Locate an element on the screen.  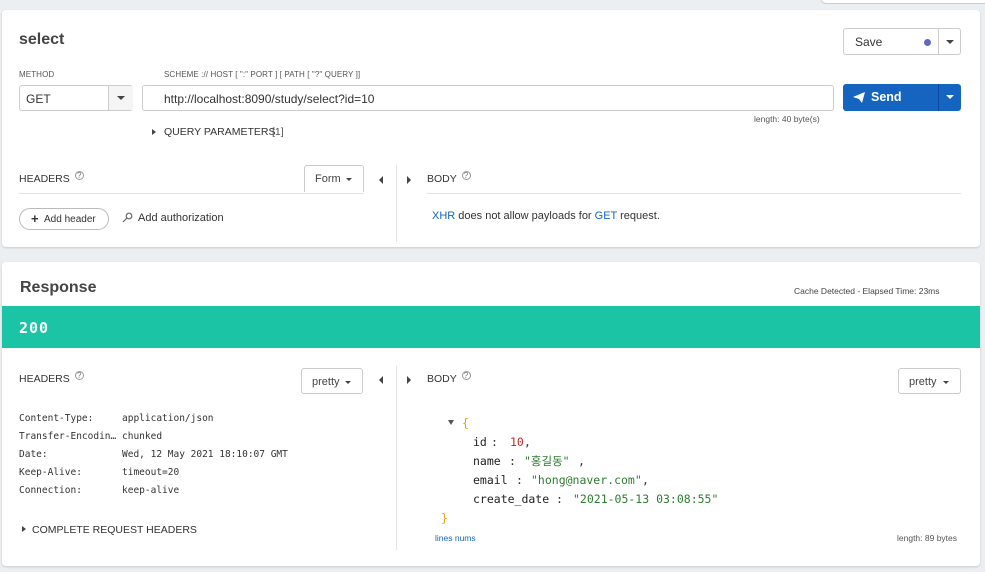
form-label: Form is located at coordinates (328, 179).